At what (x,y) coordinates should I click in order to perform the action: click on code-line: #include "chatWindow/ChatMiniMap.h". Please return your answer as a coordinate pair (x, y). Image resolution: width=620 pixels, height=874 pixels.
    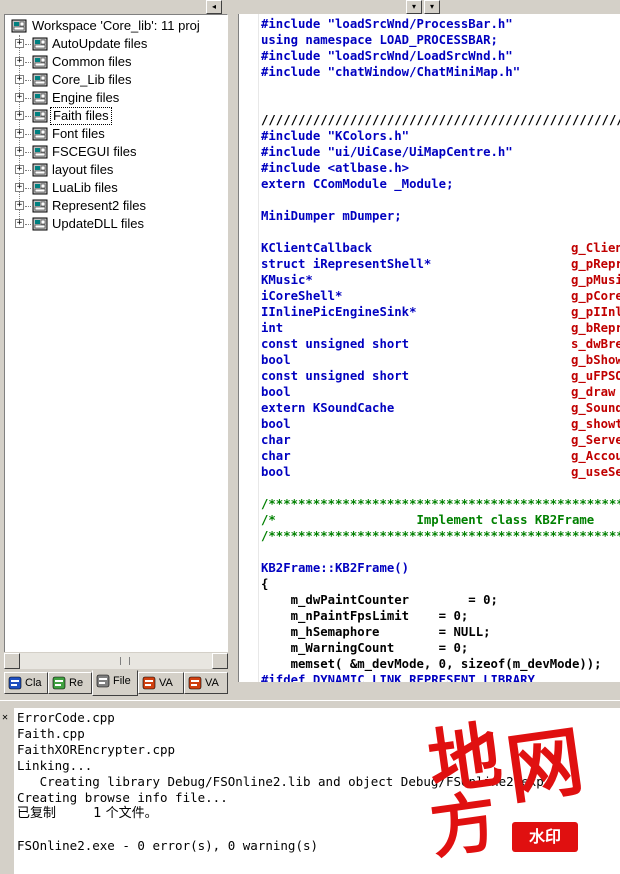
    Looking at the image, I should click on (390, 72).